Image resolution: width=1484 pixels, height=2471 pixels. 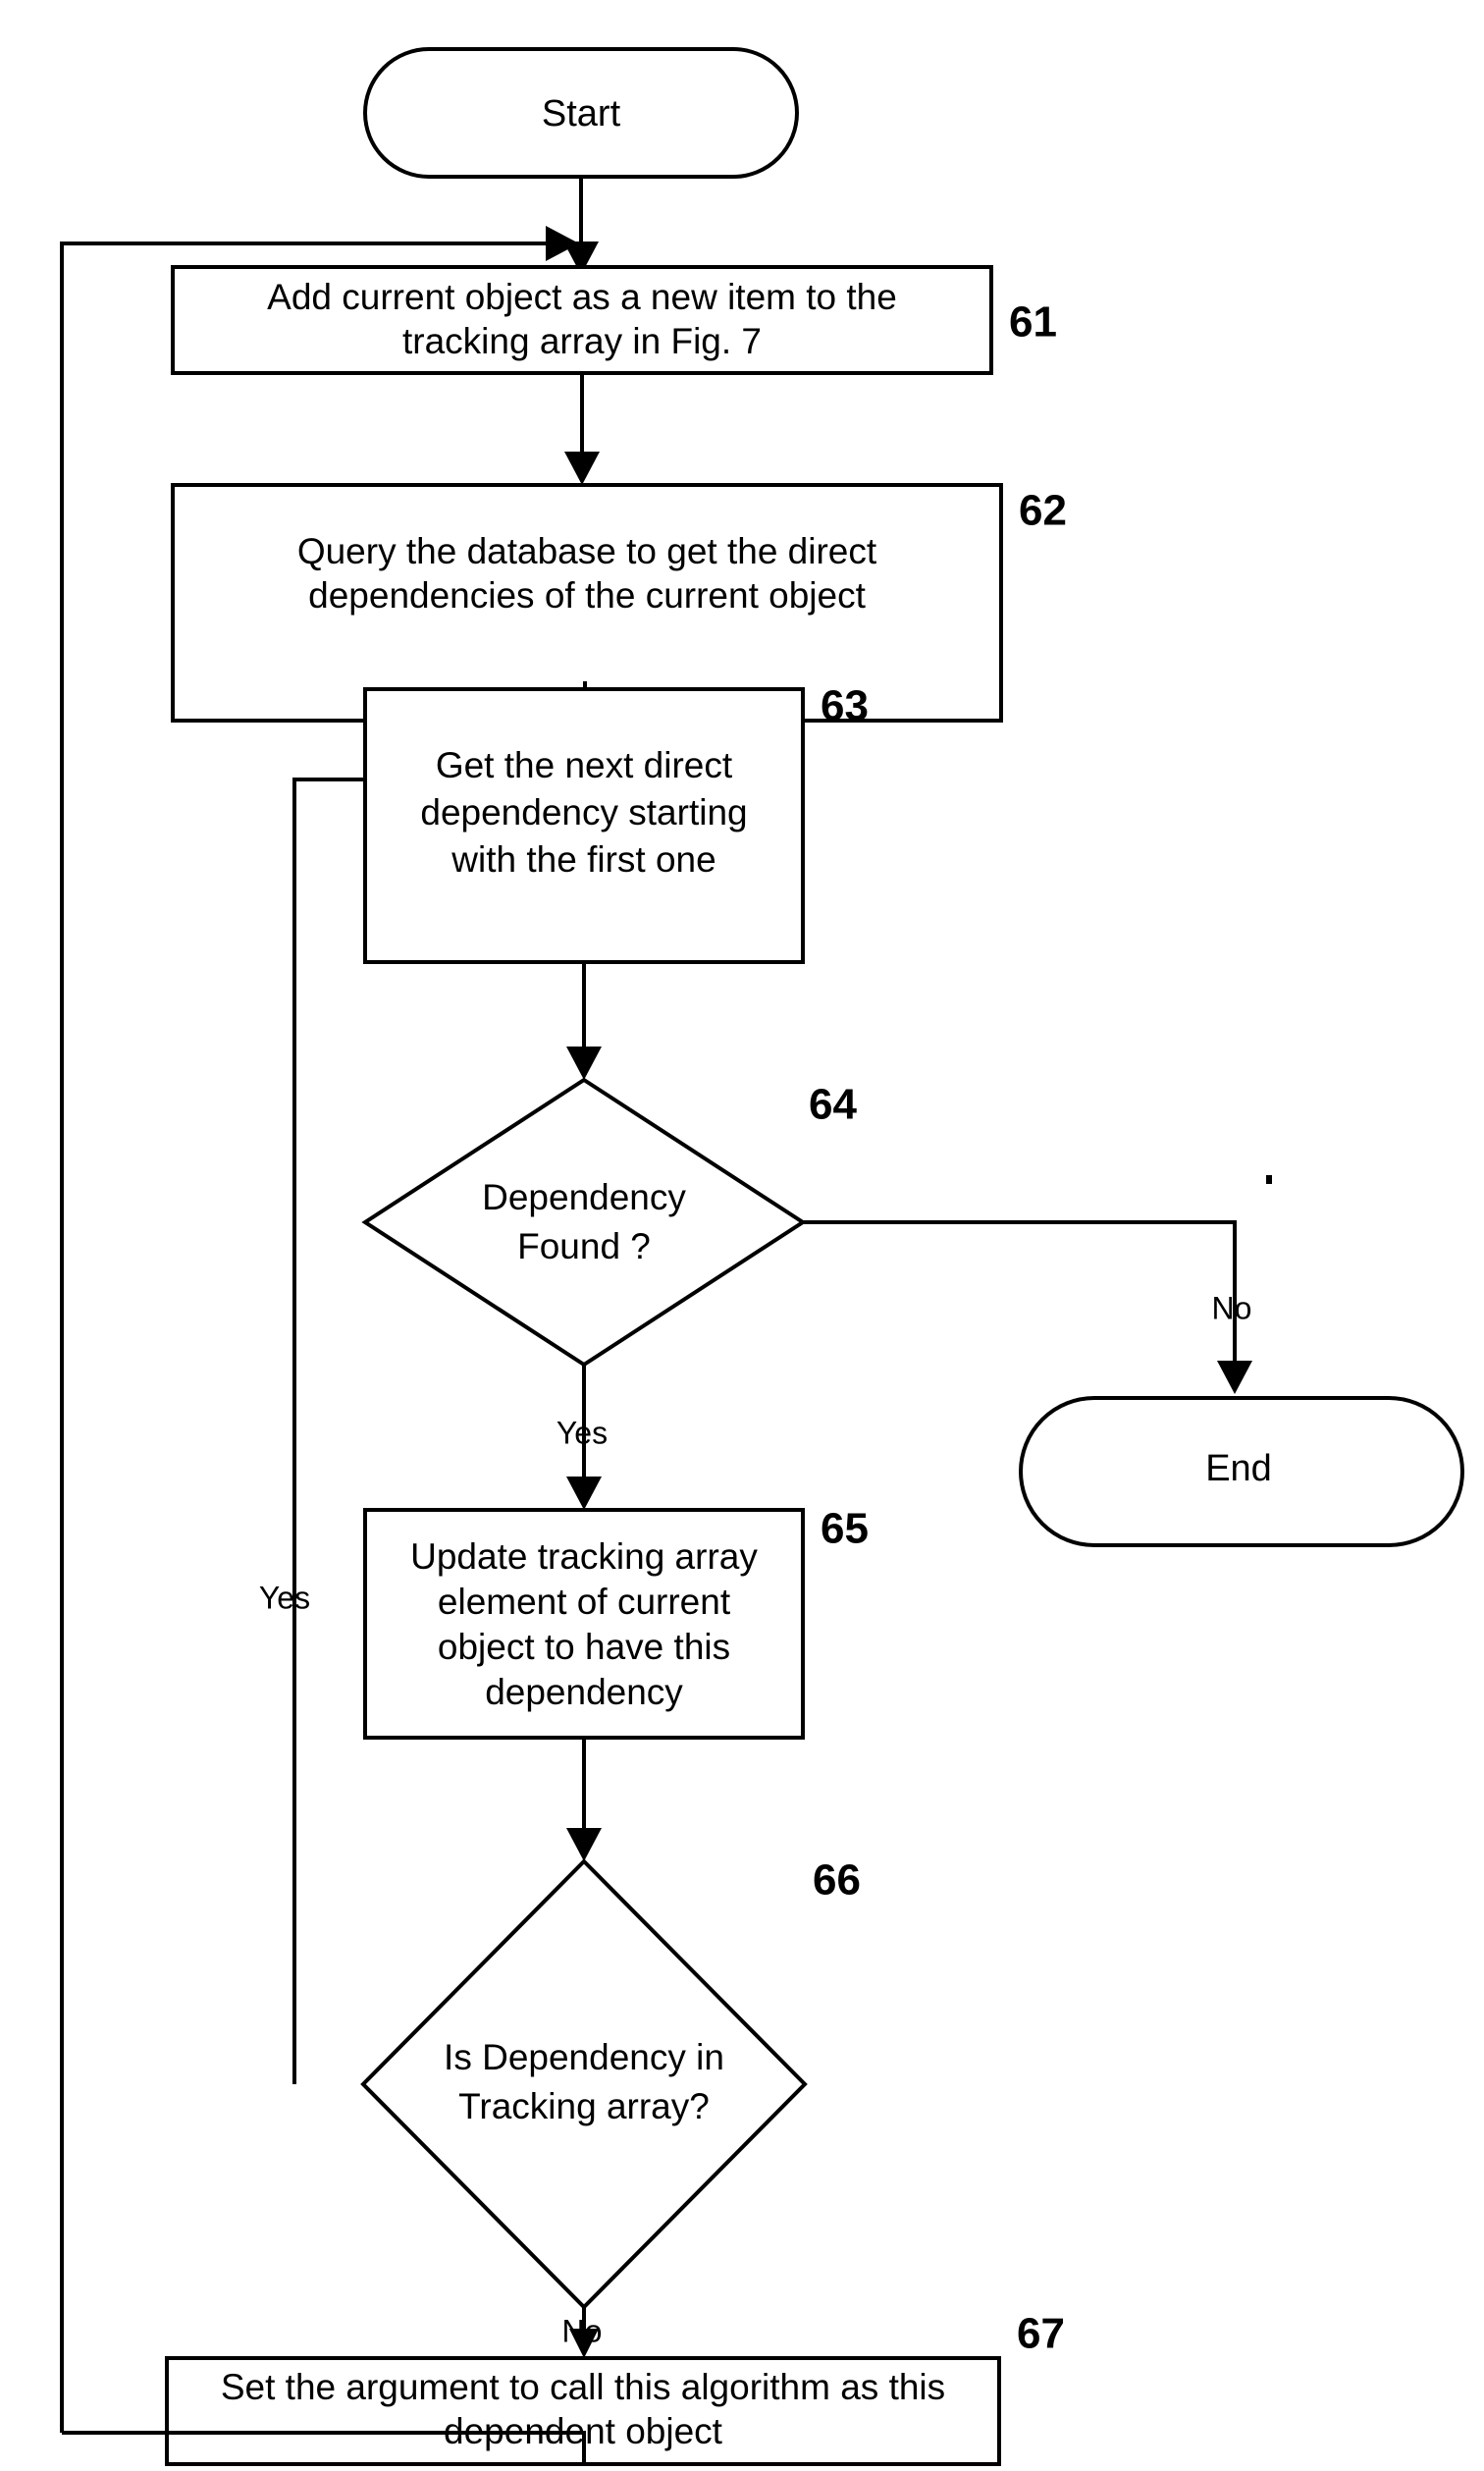 What do you see at coordinates (584, 1692) in the screenshot?
I see `step65-line4: dependency` at bounding box center [584, 1692].